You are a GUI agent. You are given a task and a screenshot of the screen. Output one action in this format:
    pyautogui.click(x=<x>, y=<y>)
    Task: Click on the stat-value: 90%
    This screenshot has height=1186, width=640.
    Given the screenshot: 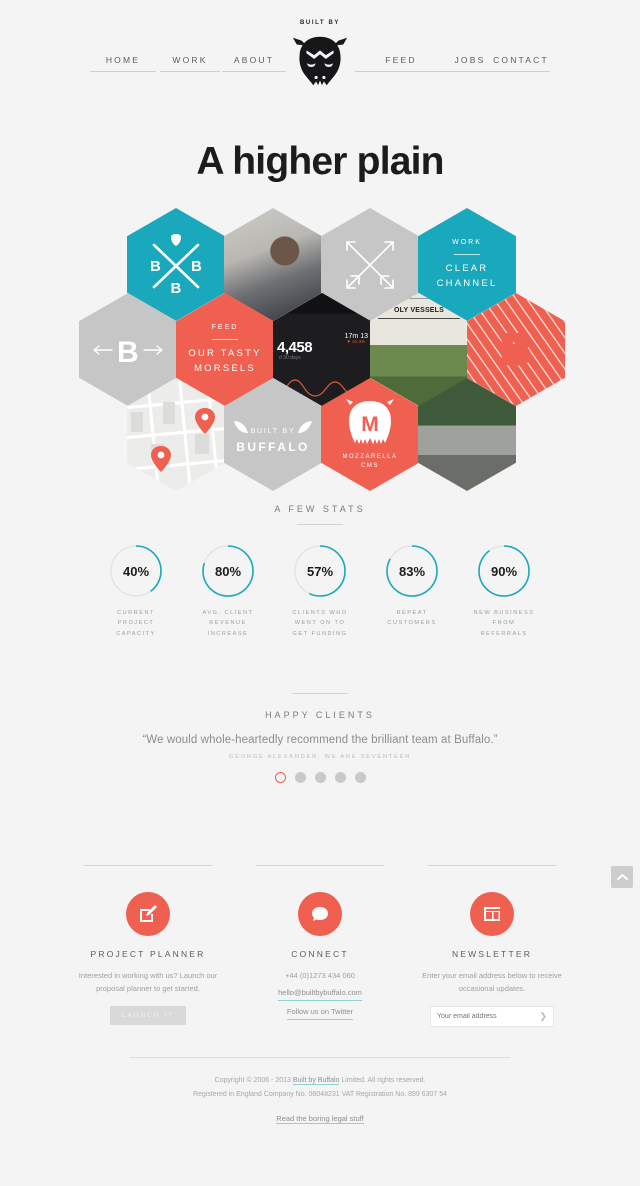 What is the action you would take?
    pyautogui.click(x=504, y=571)
    